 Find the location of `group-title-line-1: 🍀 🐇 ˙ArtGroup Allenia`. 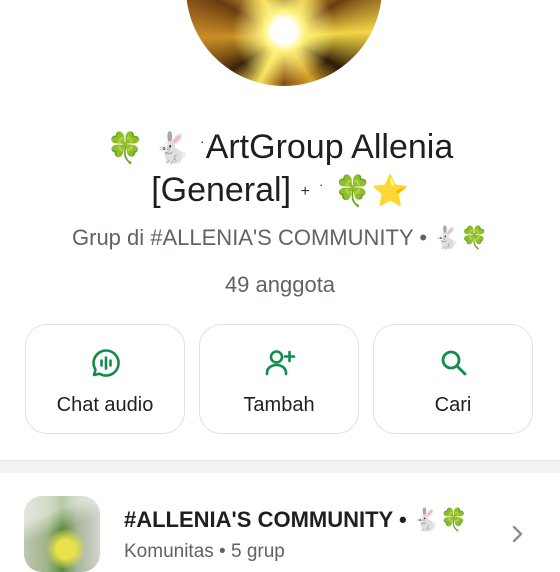

group-title-line-1: 🍀 🐇 ˙ArtGroup Allenia is located at coordinates (280, 148).